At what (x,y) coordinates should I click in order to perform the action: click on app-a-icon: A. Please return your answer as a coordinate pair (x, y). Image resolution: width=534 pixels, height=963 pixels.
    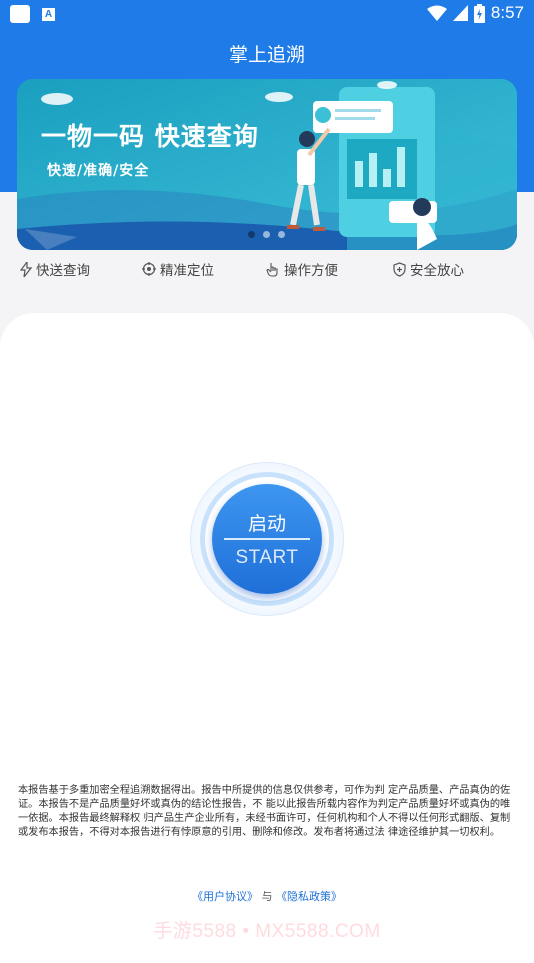
    Looking at the image, I should click on (48, 14).